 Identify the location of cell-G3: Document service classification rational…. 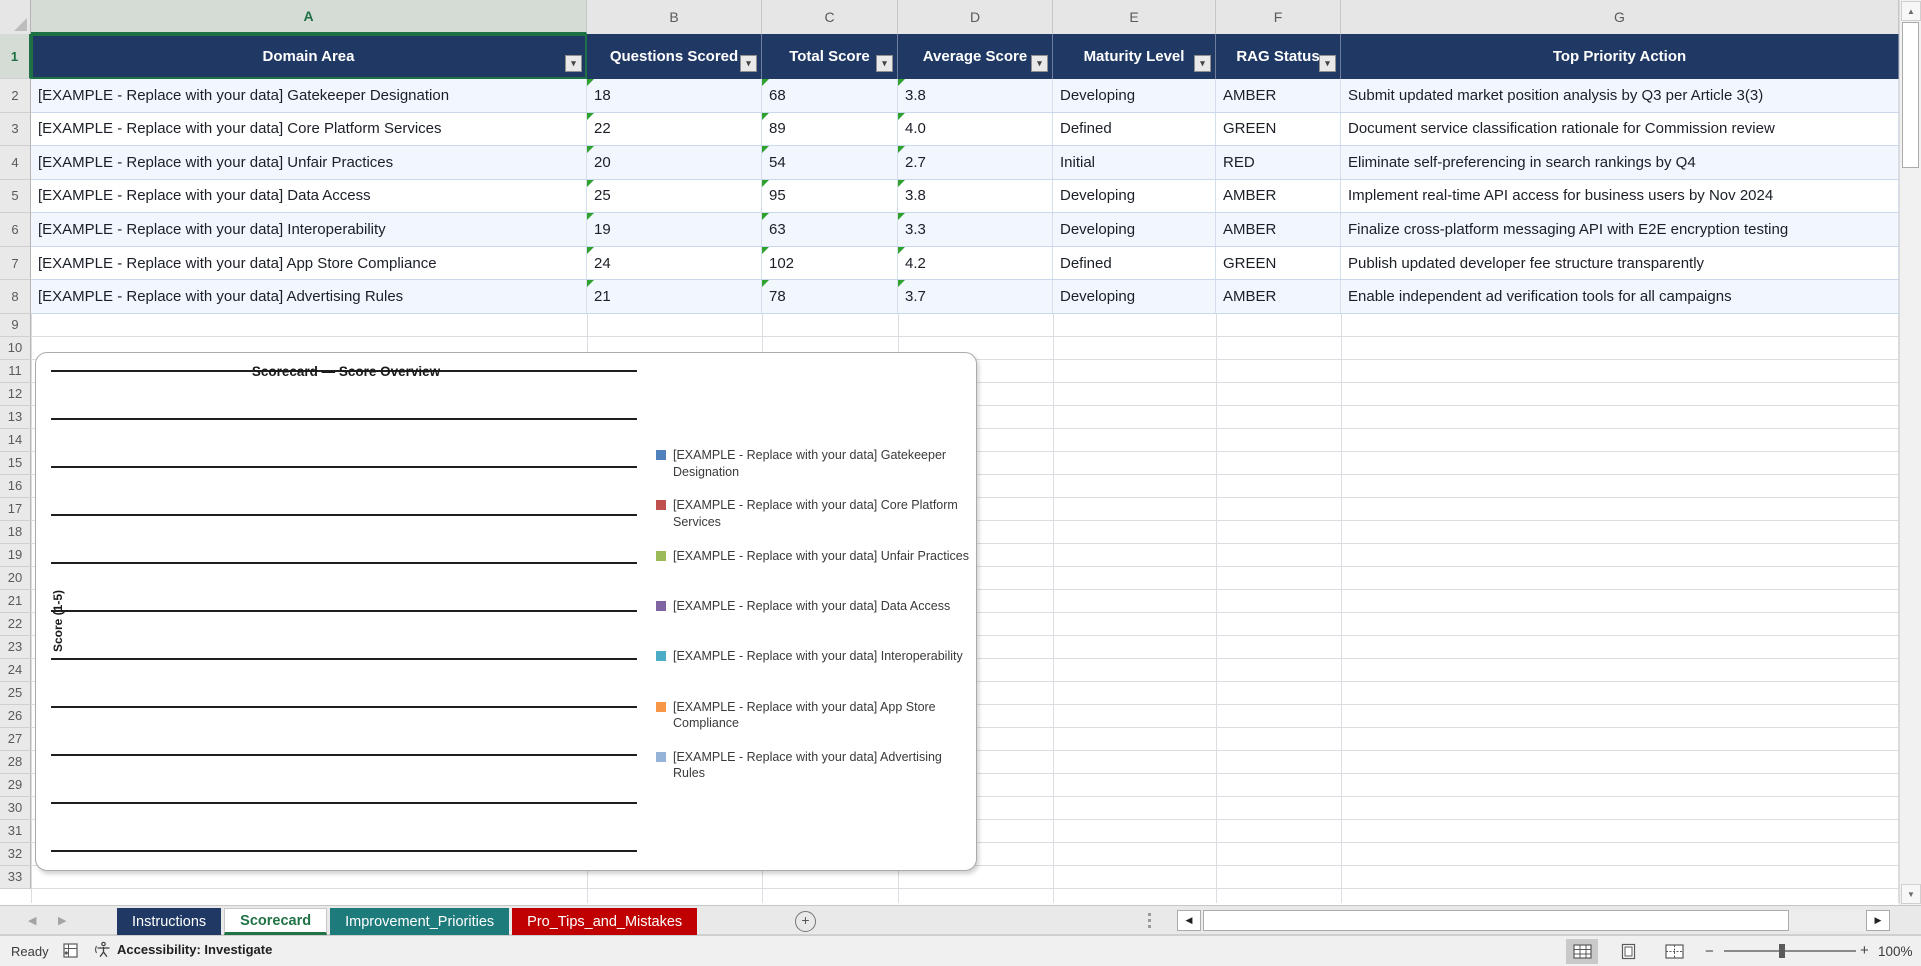
(1620, 129).